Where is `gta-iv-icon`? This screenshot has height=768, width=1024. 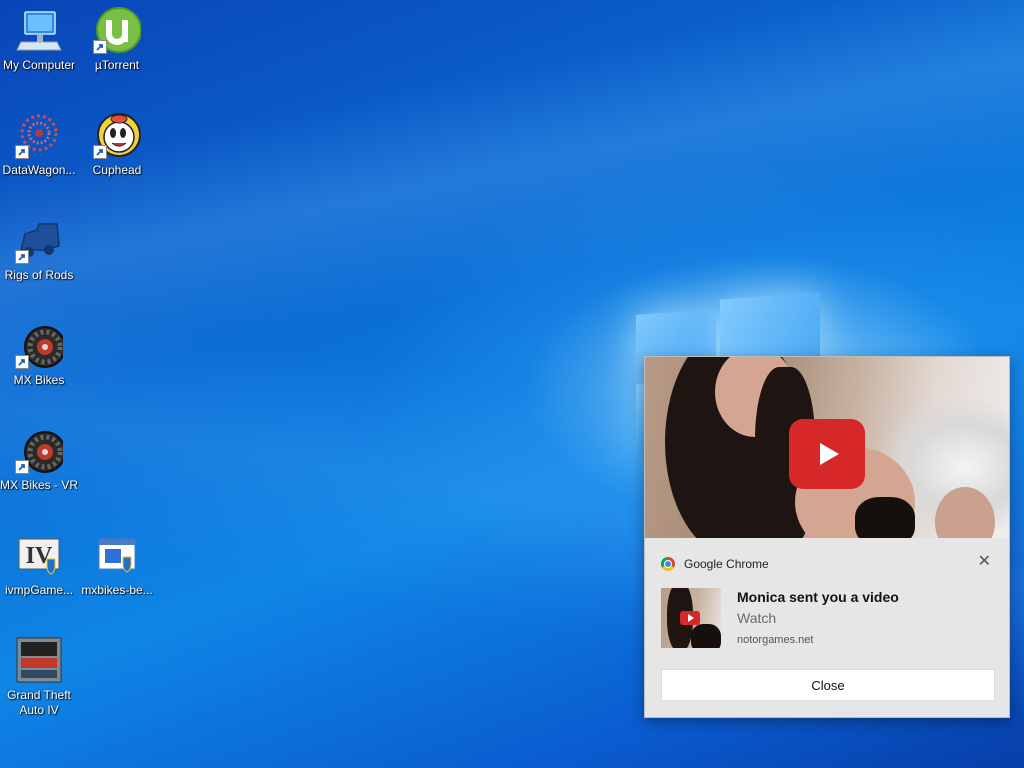
gta-iv-icon is located at coordinates (39, 660).